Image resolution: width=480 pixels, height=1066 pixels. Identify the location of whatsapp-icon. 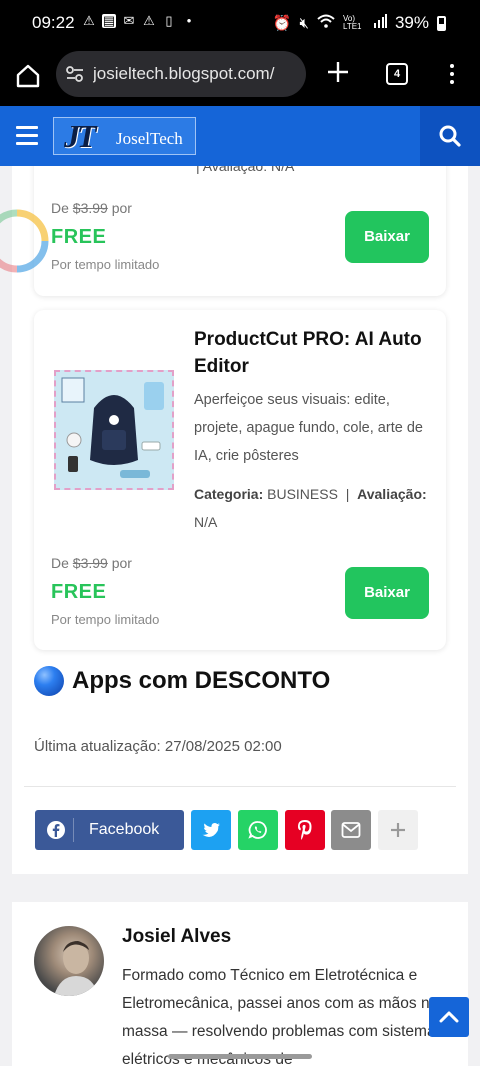
(257, 830).